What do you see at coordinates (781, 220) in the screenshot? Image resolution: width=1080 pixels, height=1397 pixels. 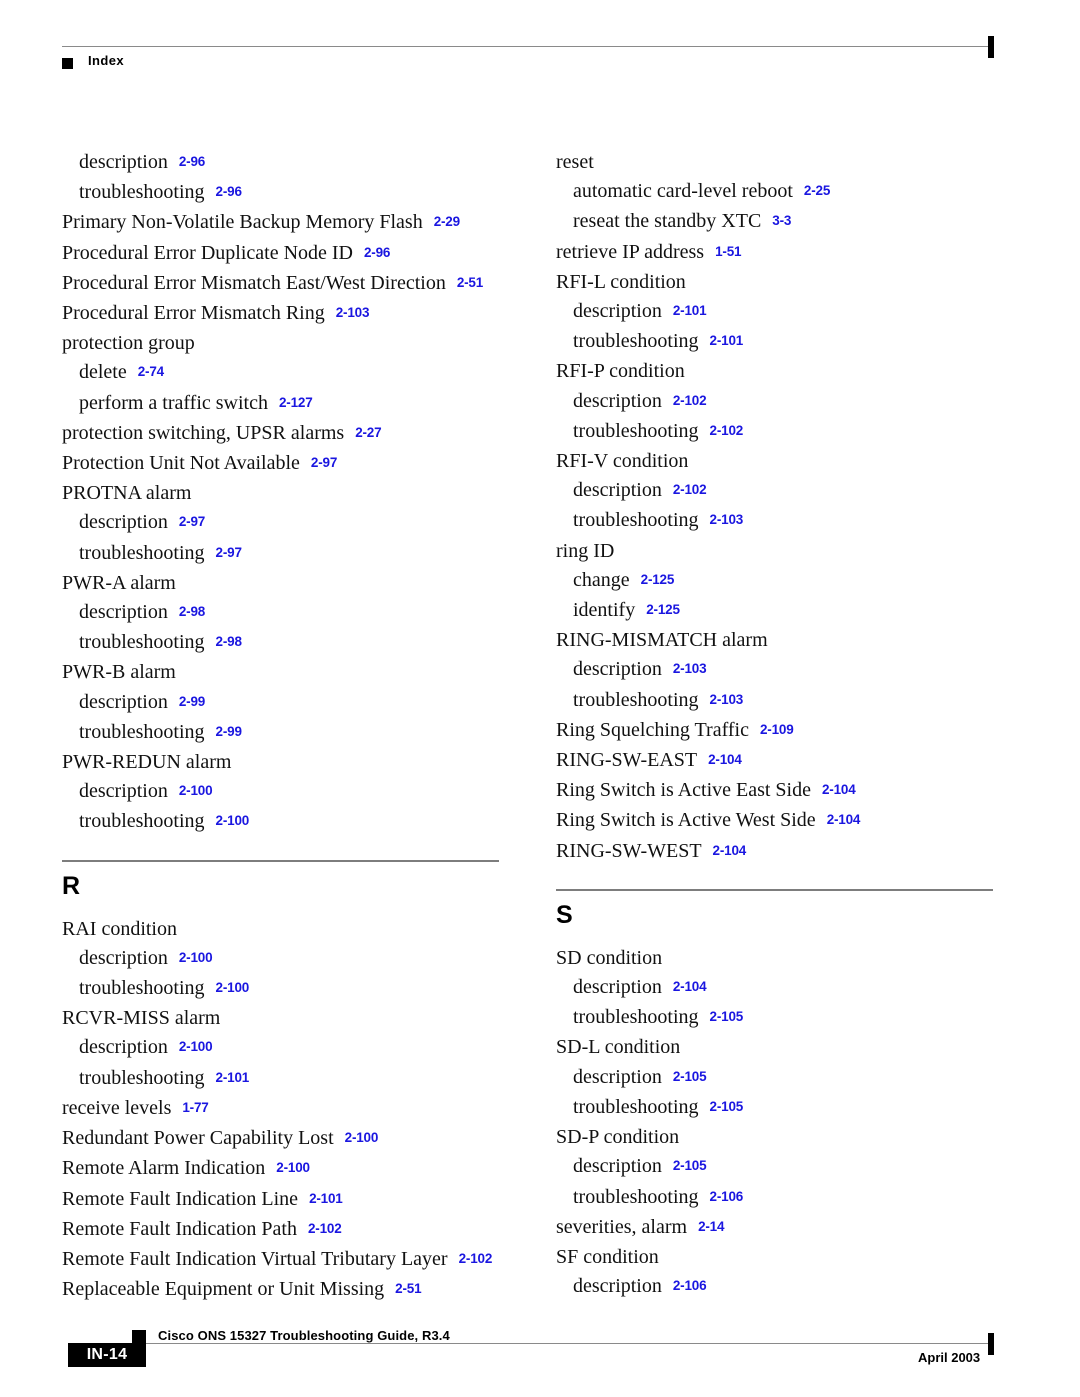 I see `index-page-reference-link: 3-3` at bounding box center [781, 220].